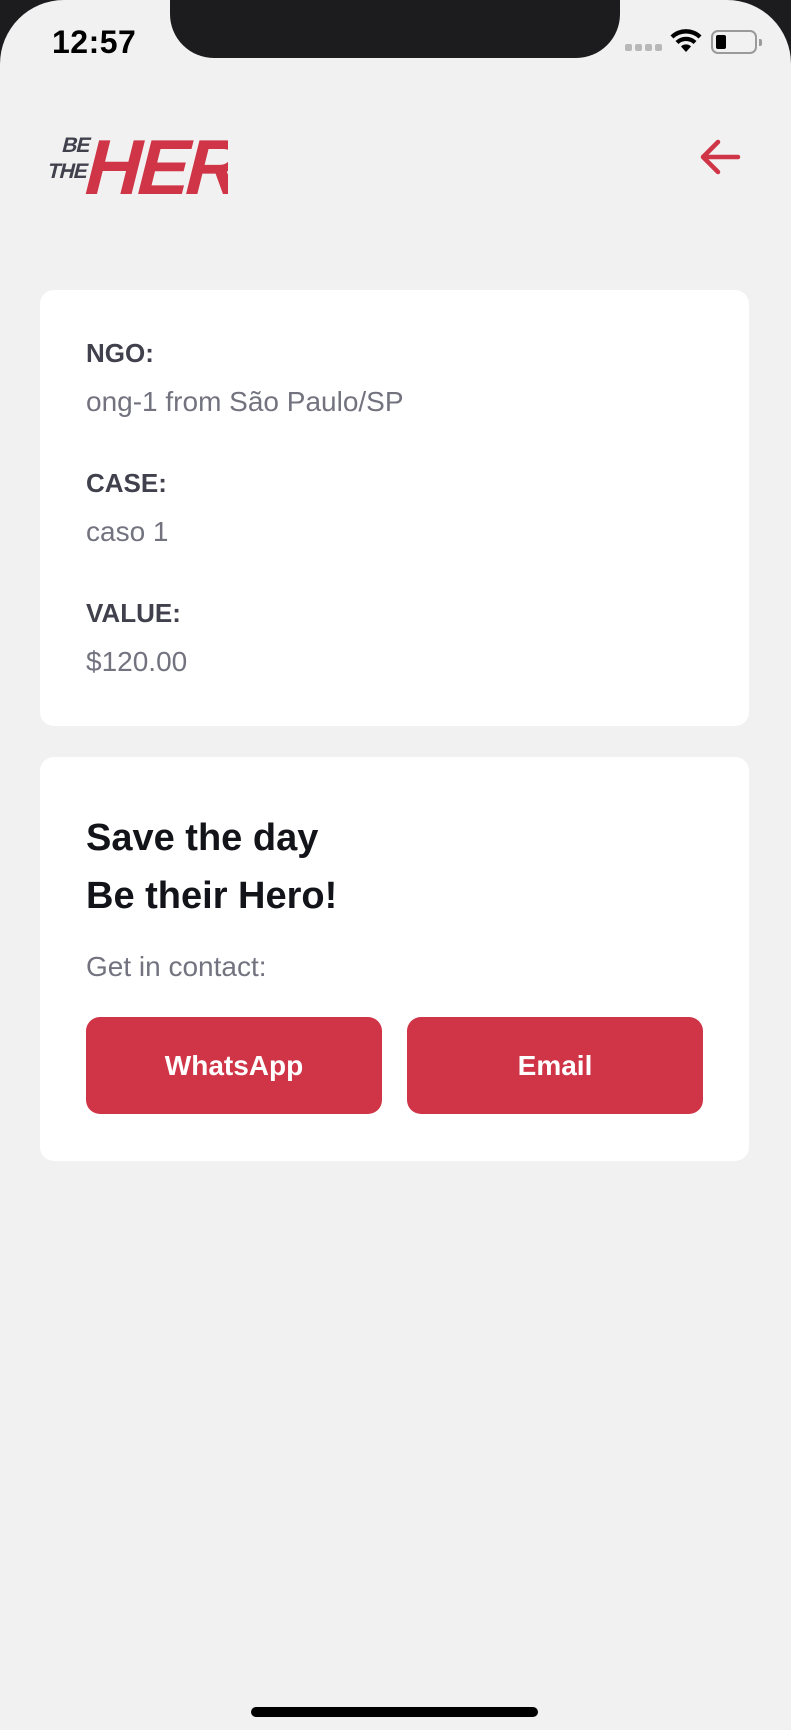 The width and height of the screenshot is (791, 1730). I want to click on email-button: Email, so click(555, 1065).